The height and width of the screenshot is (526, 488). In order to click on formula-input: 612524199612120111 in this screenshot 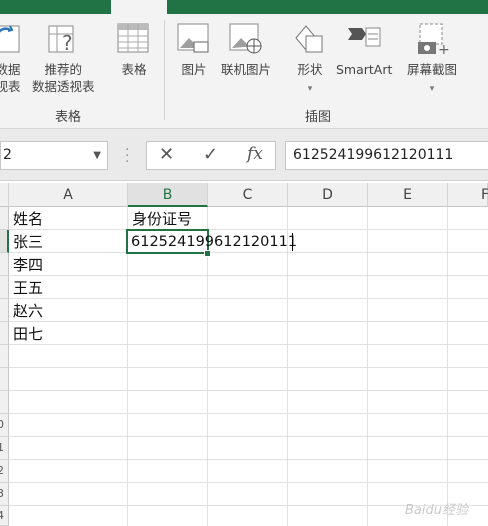, I will do `click(386, 155)`.